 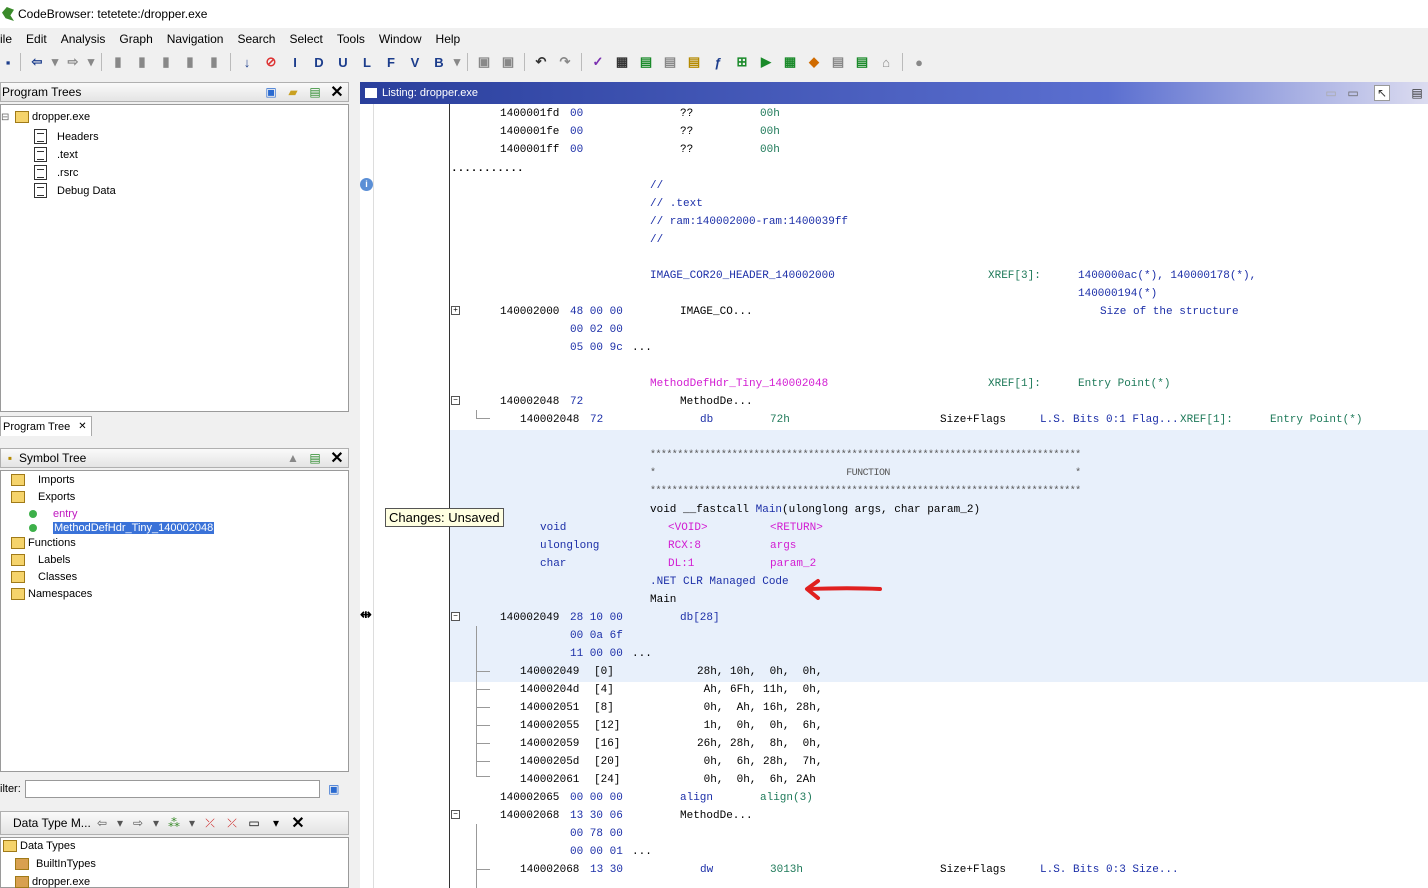 I want to click on nav-func-icon: ▮, so click(x=166, y=62).